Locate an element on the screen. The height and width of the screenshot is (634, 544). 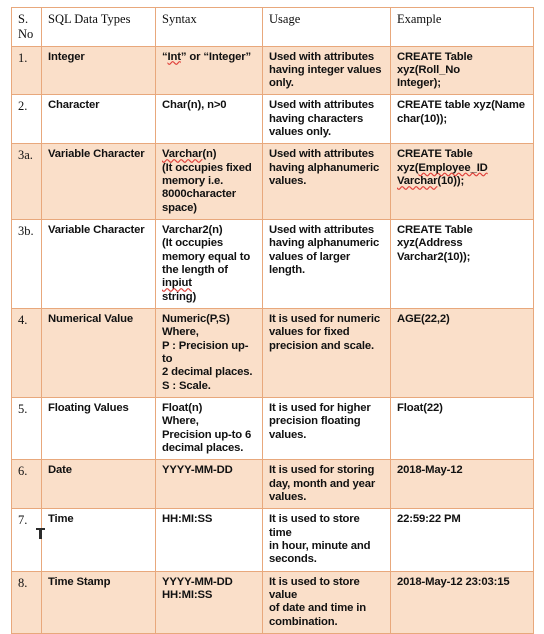
cell-sno: 1. is located at coordinates (26, 70).